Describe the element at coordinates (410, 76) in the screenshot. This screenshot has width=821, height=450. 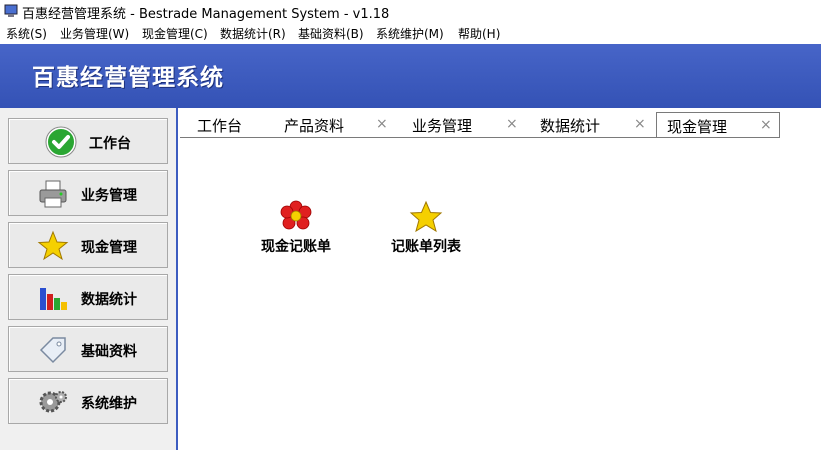
I see `app-banner: 百惠经营管理系统` at that location.